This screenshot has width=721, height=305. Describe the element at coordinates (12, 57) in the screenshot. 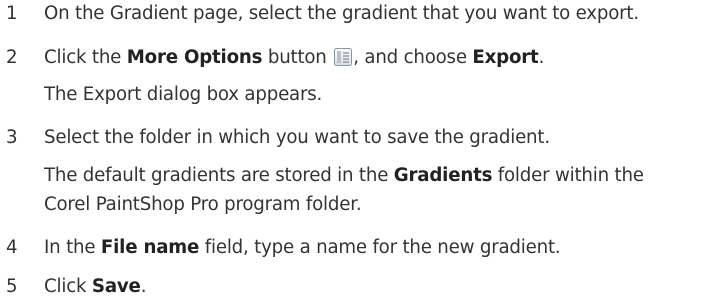

I see `step-number: 2` at that location.